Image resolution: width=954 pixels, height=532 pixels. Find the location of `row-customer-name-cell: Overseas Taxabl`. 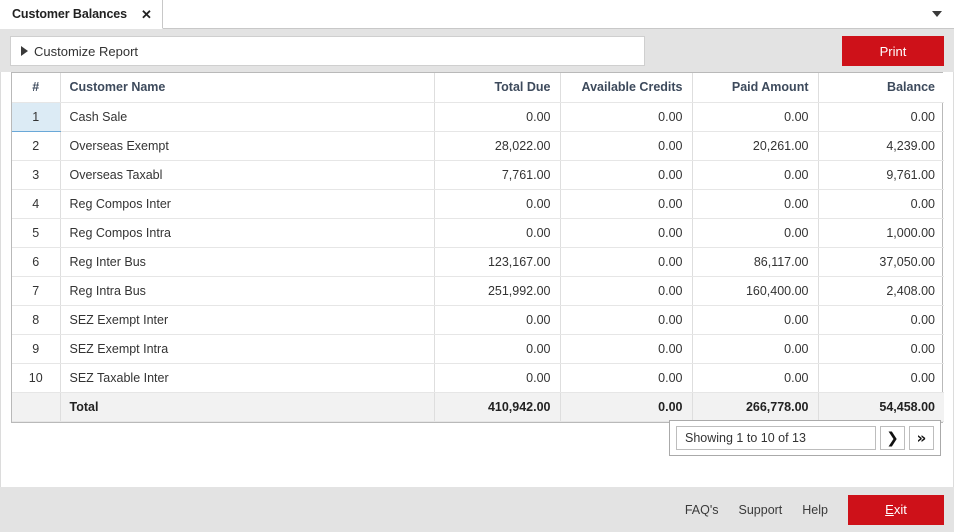

row-customer-name-cell: Overseas Taxabl is located at coordinates (247, 175).